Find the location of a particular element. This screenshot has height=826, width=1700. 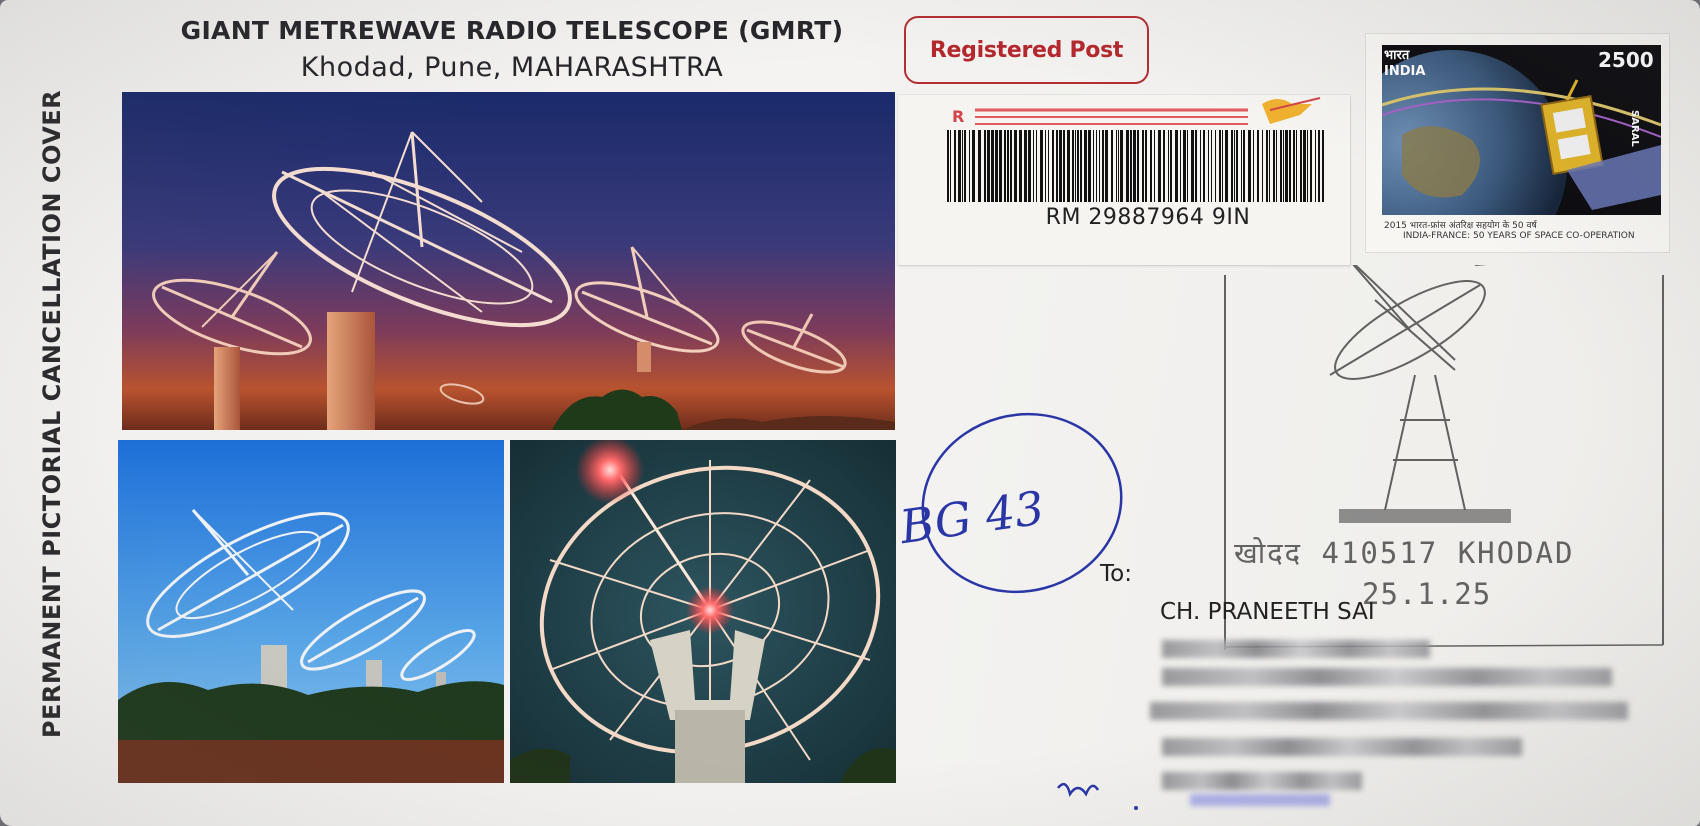

stamp-country-hindi: भारत is located at coordinates (1397, 55).